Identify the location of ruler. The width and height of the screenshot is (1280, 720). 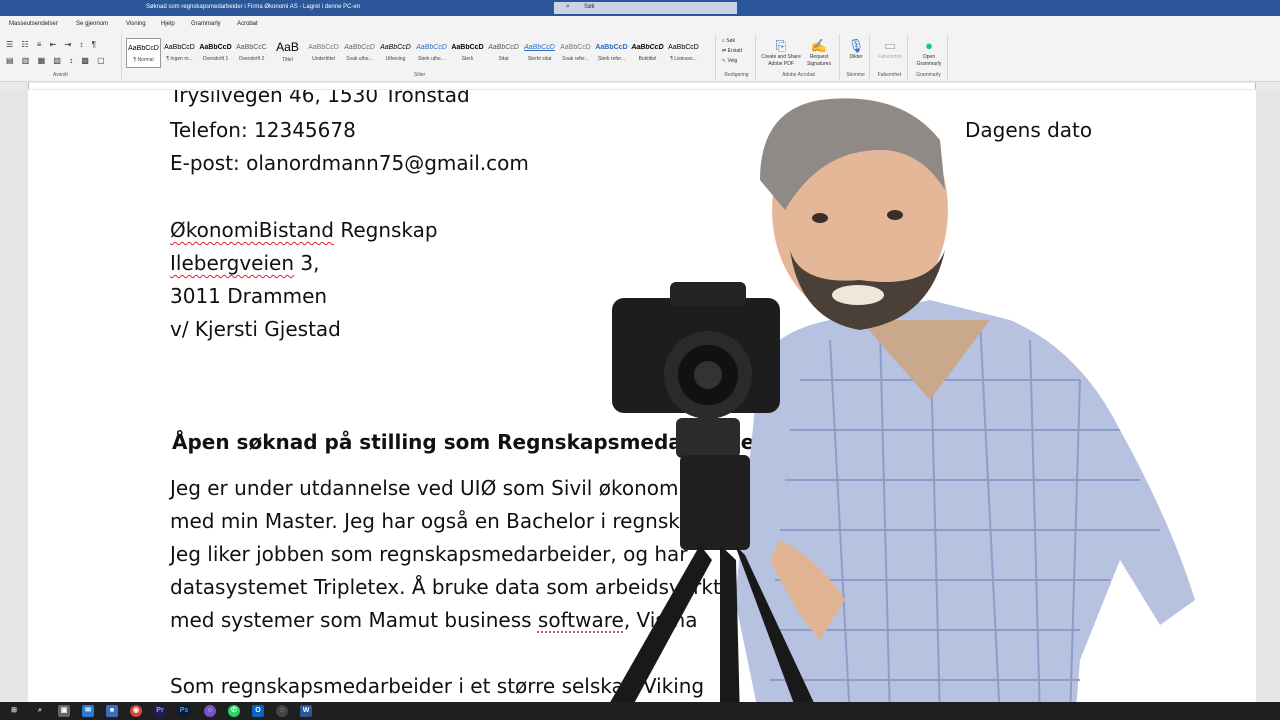
(640, 86).